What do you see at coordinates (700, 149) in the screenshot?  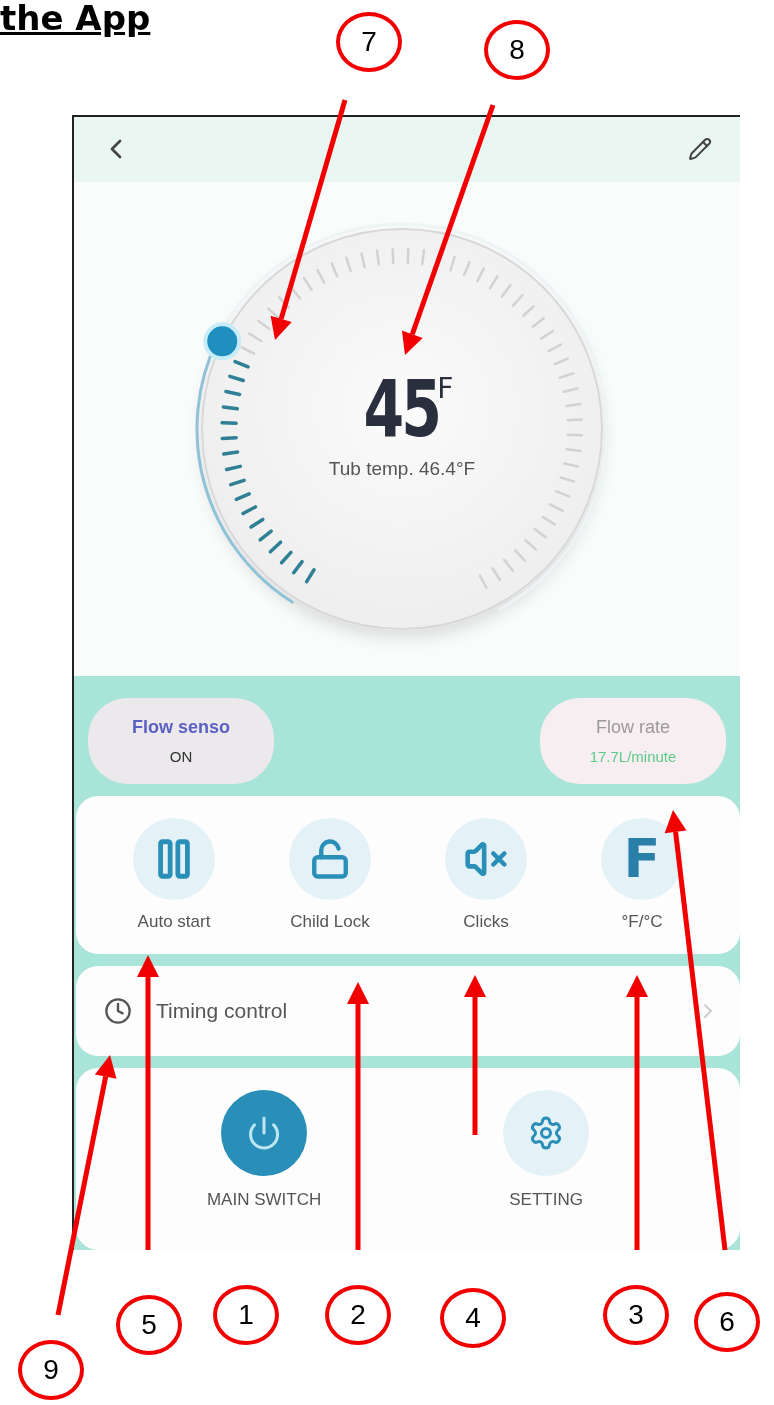 I see `pencil-icon` at bounding box center [700, 149].